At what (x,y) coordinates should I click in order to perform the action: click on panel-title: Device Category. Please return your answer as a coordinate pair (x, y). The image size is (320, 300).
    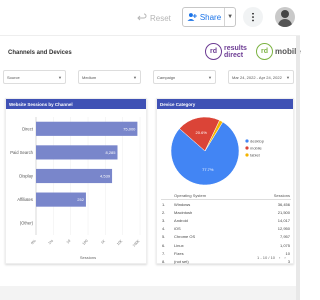
    Looking at the image, I should click on (225, 104).